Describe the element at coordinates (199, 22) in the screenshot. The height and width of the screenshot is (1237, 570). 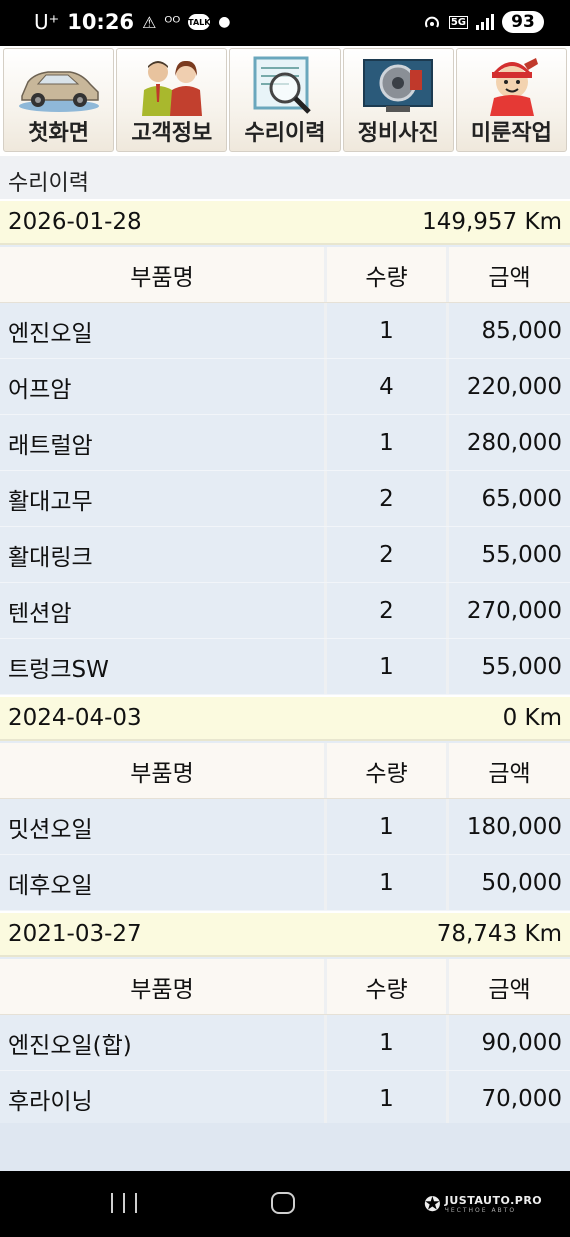
I see `talk-icon: TALK` at that location.